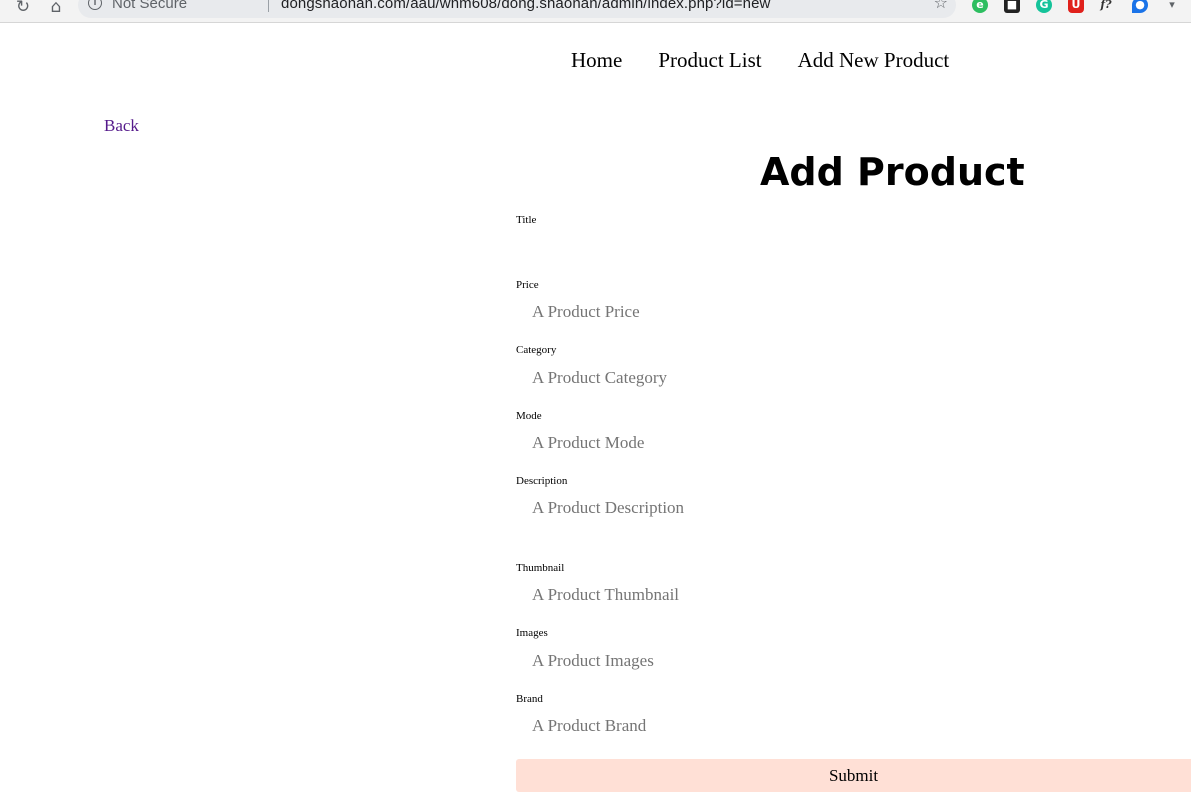 Image resolution: width=1191 pixels, height=792 pixels. I want to click on mode-label: Mode, so click(529, 416).